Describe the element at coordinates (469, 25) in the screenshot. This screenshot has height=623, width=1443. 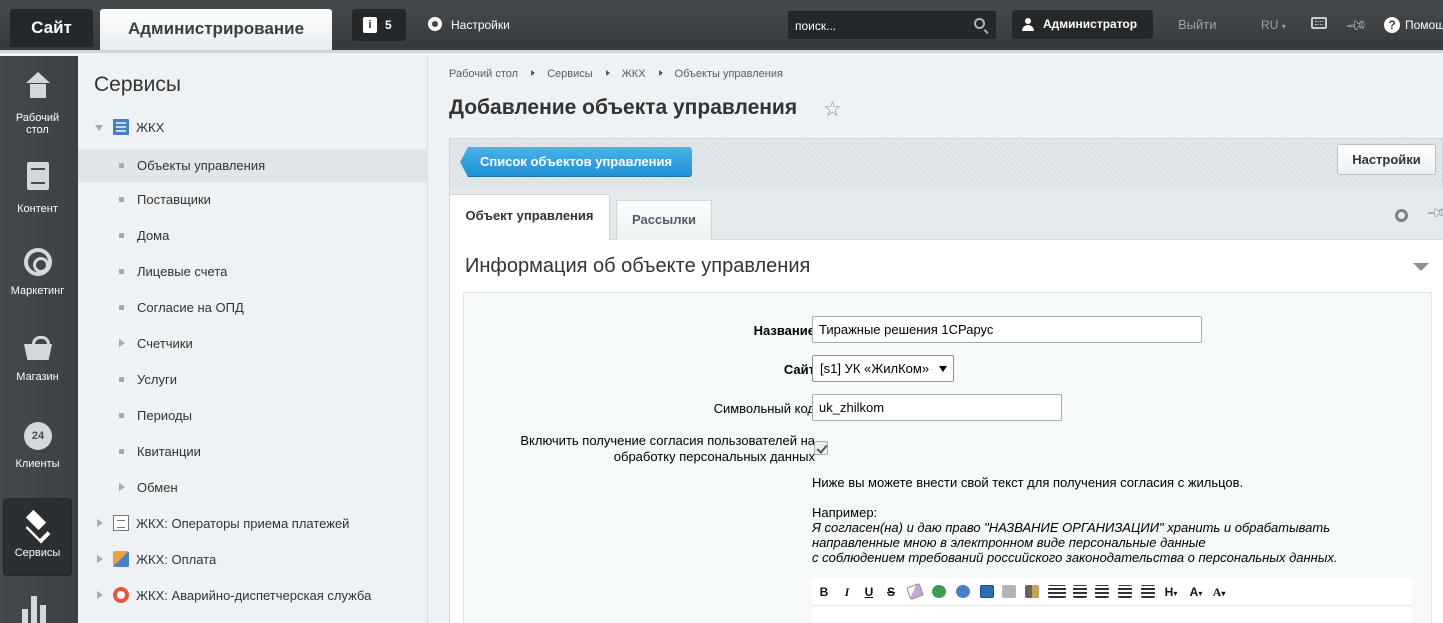
I see `top-settings-button: Настройки` at that location.